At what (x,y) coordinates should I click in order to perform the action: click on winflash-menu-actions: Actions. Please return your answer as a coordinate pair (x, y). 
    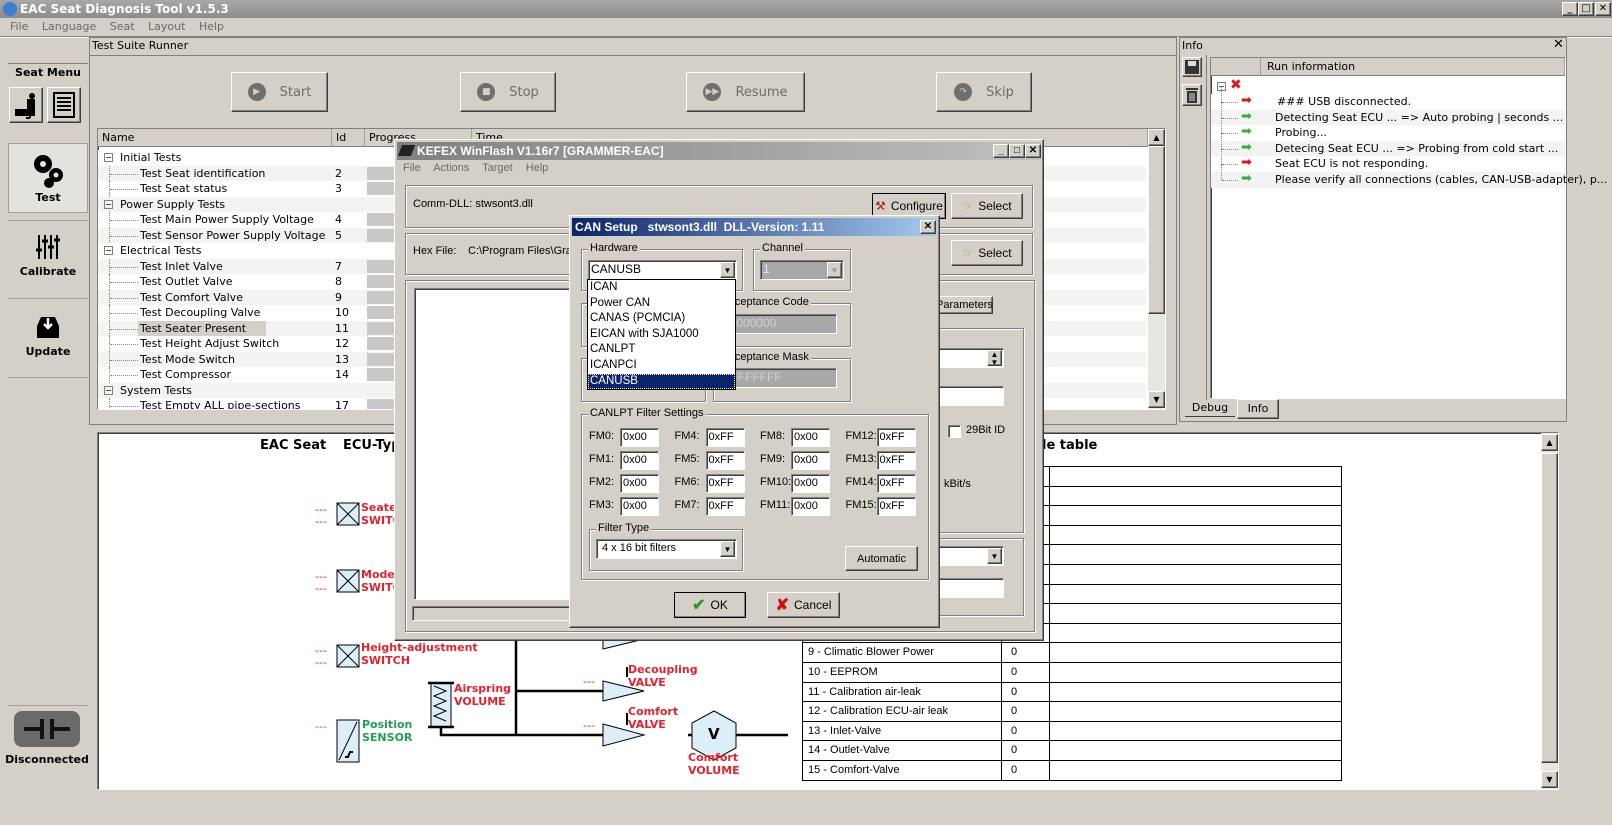
    Looking at the image, I should click on (451, 168).